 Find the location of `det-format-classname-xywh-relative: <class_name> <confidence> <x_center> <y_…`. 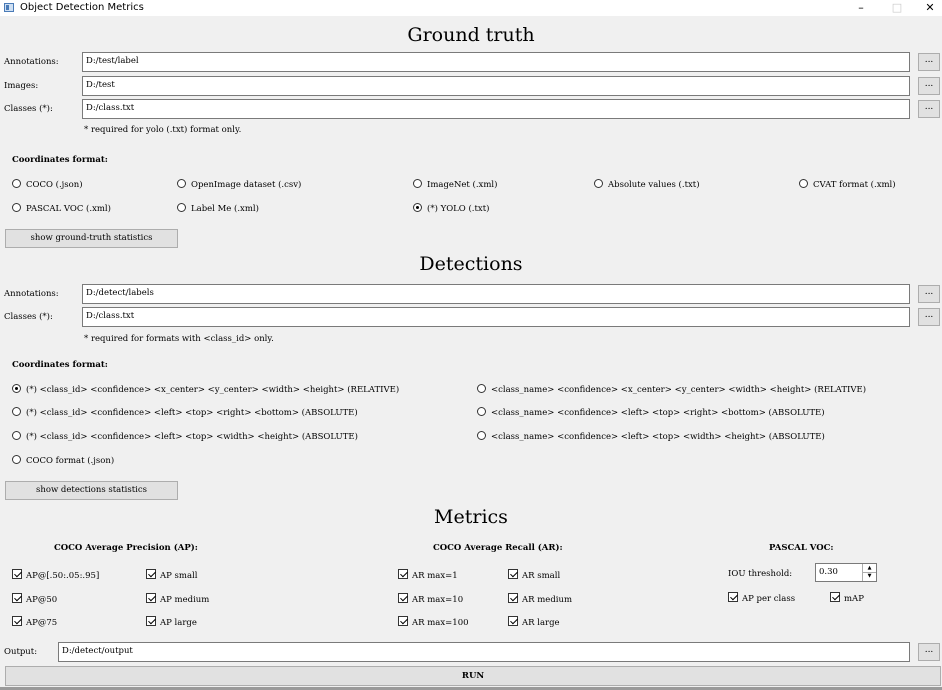

det-format-classname-xywh-relative: <class_name> <confidence> <x_center> <y_… is located at coordinates (671, 390).